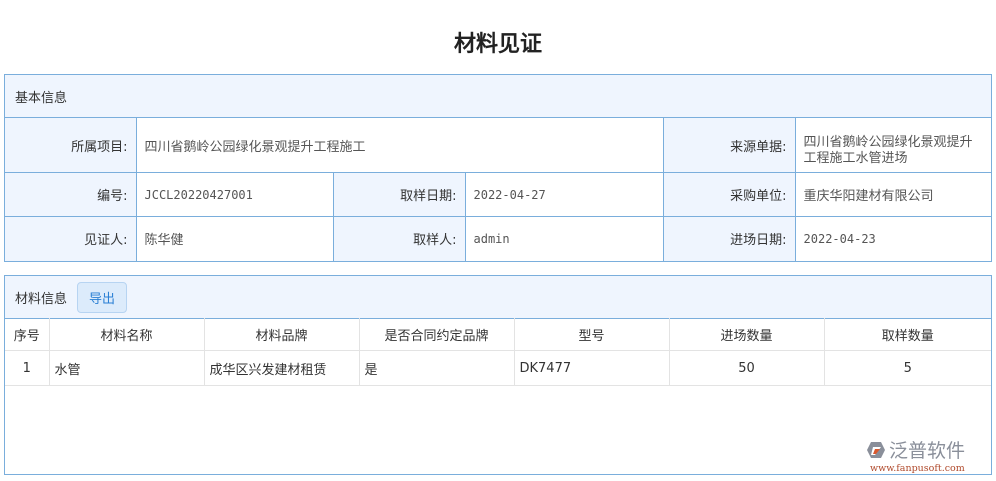  What do you see at coordinates (907, 368) in the screenshot?
I see `cell-sample-qty: 5` at bounding box center [907, 368].